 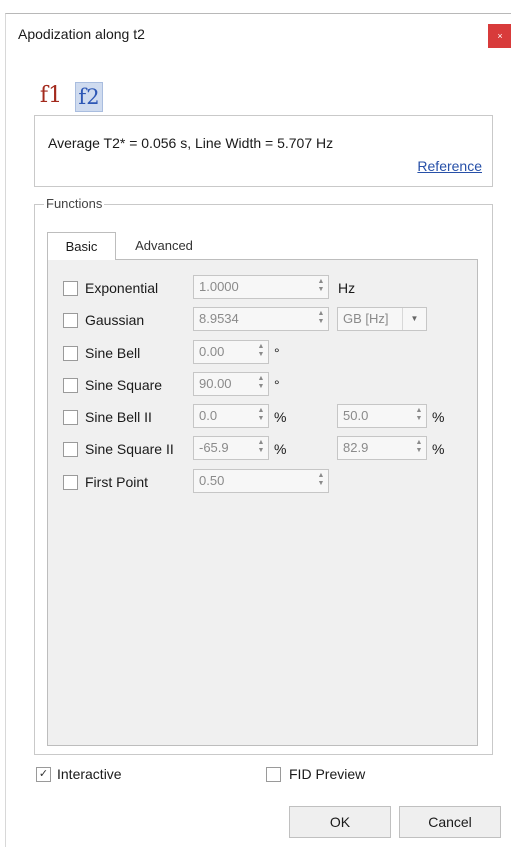 I want to click on exponential-spinbox: 1.0000 ▲ ▼, so click(x=261, y=287).